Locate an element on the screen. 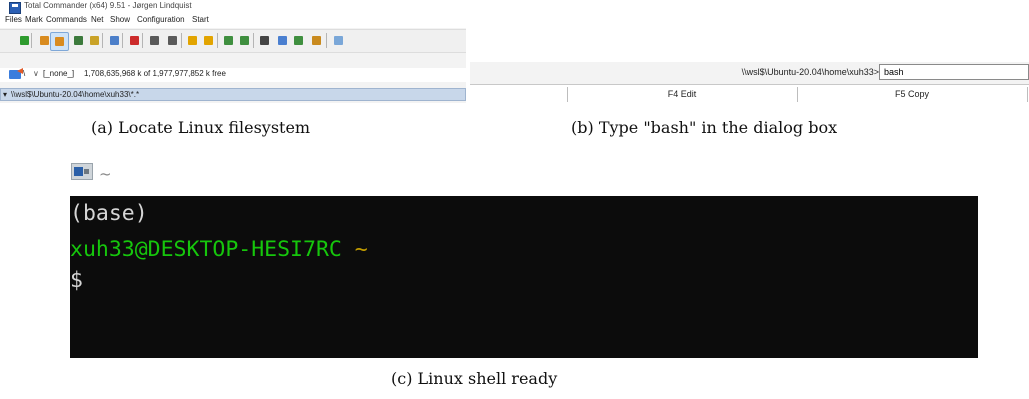 The image size is (1029, 399). user-host: xuh33@DESKTOP-HESI7RC is located at coordinates (206, 249).